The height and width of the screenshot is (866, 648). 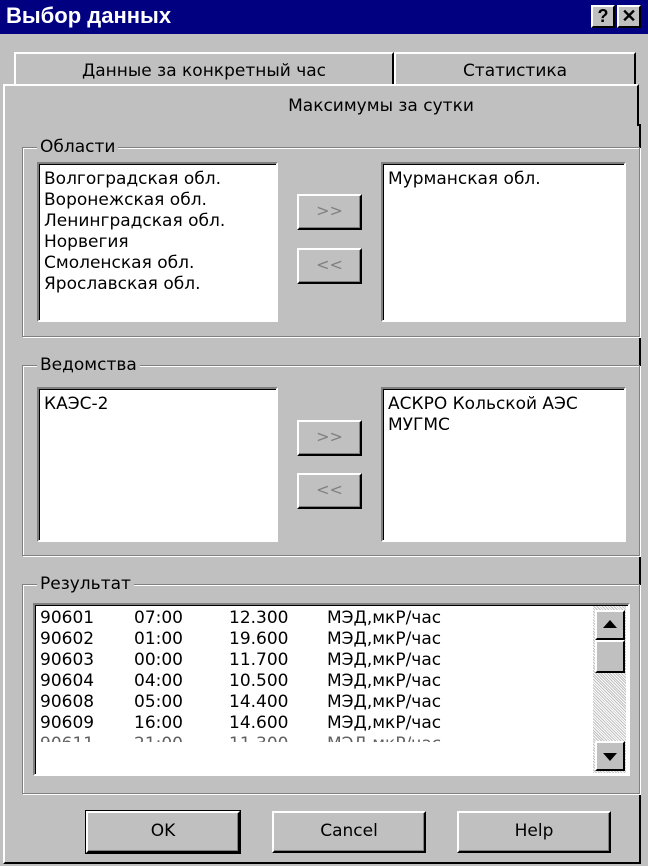 I want to click on row-time: 07:00, so click(x=158, y=618).